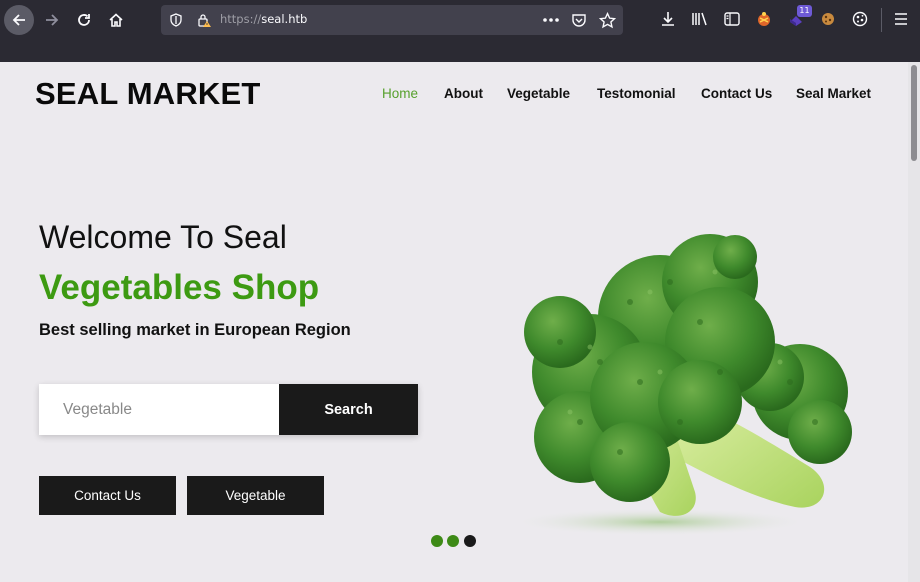 The height and width of the screenshot is (582, 920). Describe the element at coordinates (804, 11) in the screenshot. I see `extension-badge: 11` at that location.